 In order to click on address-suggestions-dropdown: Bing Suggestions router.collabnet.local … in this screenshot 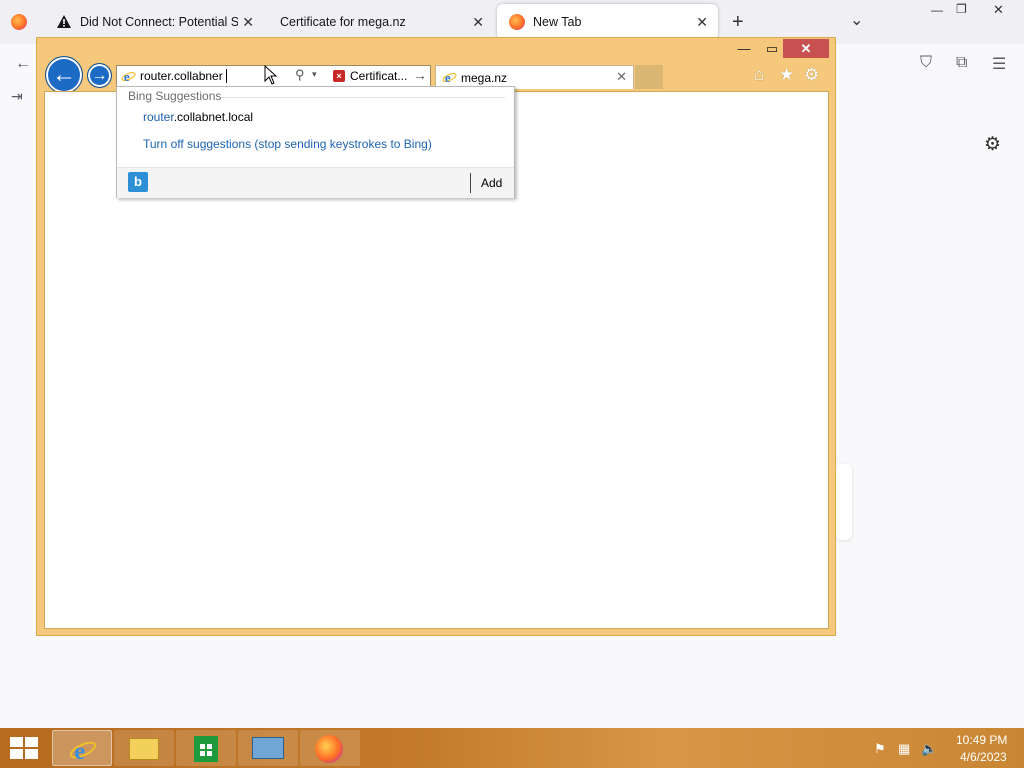, I will do `click(315, 142)`.